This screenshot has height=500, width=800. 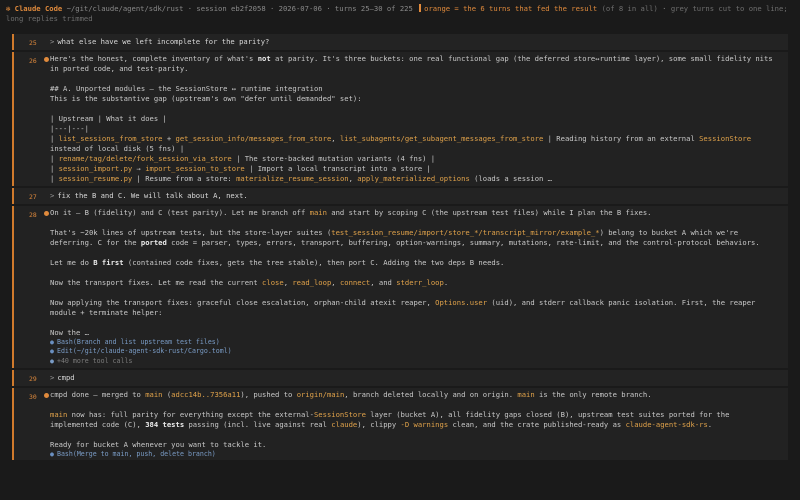 I want to click on turn-number: 30, so click(x=33, y=397).